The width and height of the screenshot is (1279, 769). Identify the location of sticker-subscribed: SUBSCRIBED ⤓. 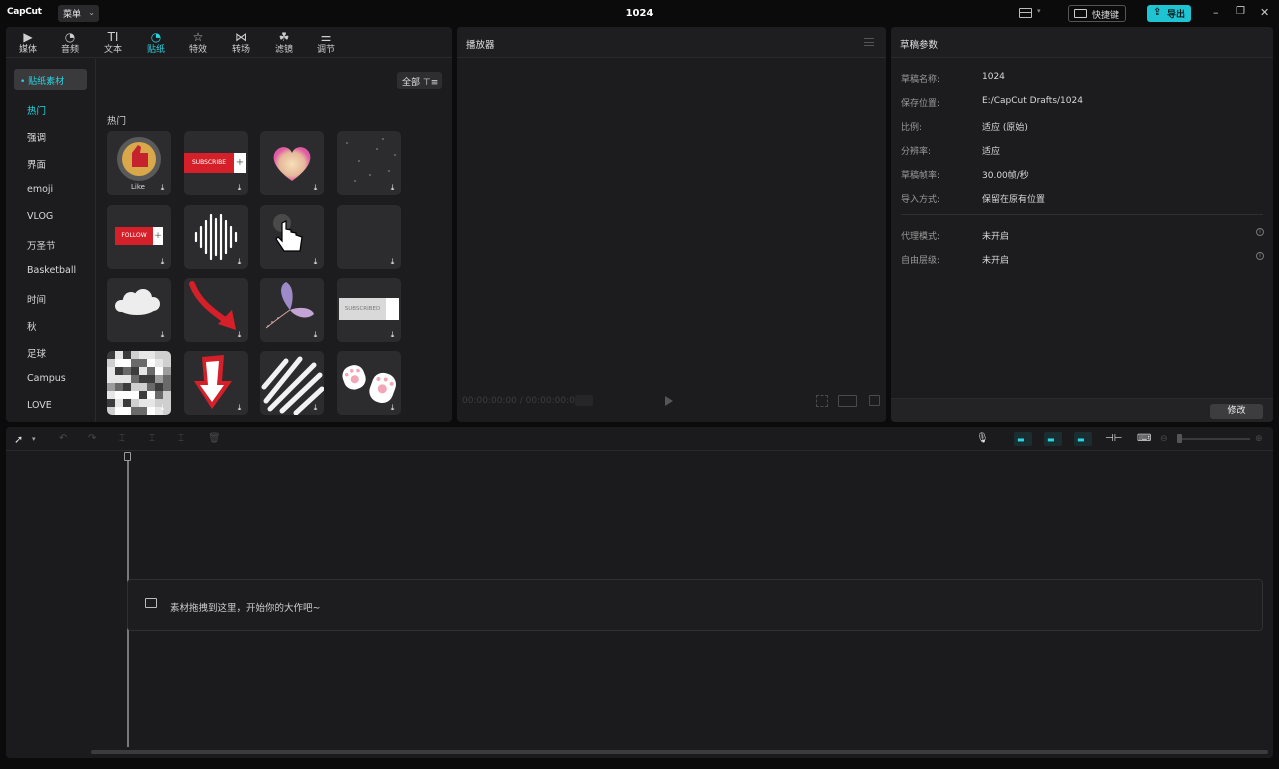
(369, 310).